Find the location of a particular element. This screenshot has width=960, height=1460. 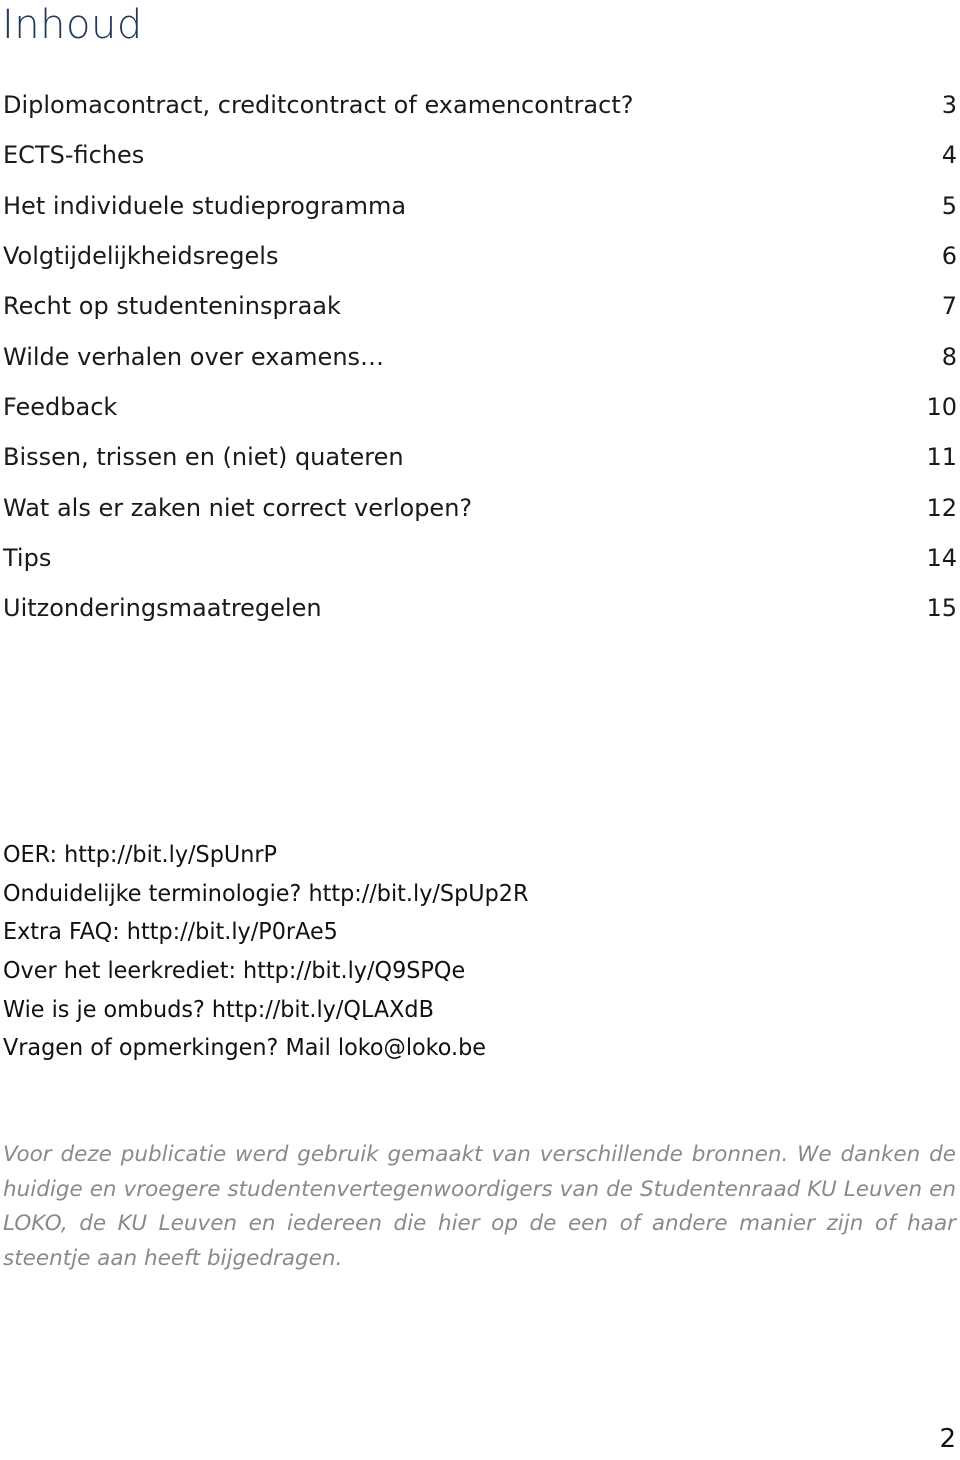

toc-entry: Tips 14 is located at coordinates (480, 558).